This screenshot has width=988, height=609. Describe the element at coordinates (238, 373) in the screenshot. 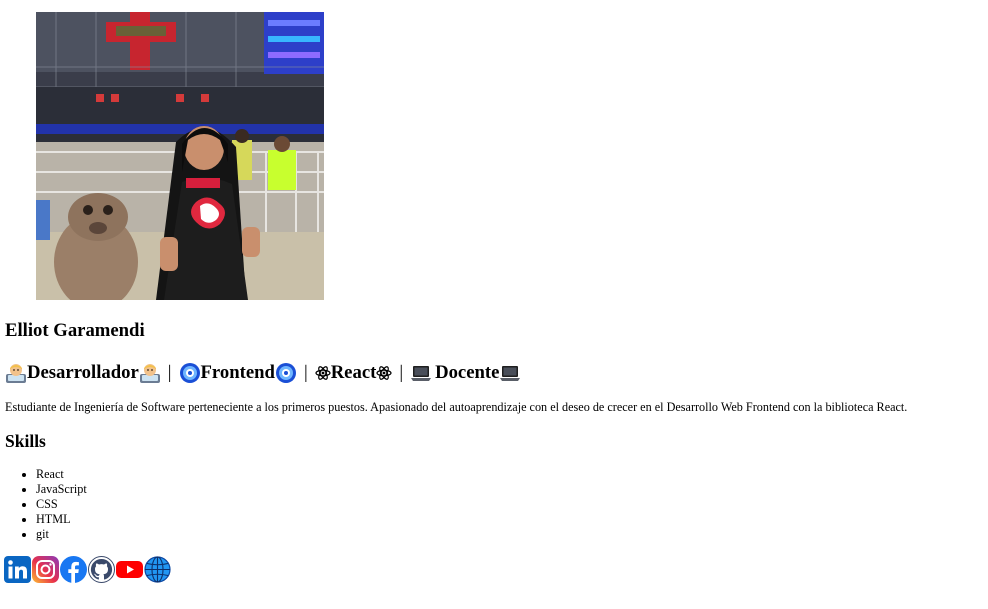

I see `role-frontend: Frontend` at that location.